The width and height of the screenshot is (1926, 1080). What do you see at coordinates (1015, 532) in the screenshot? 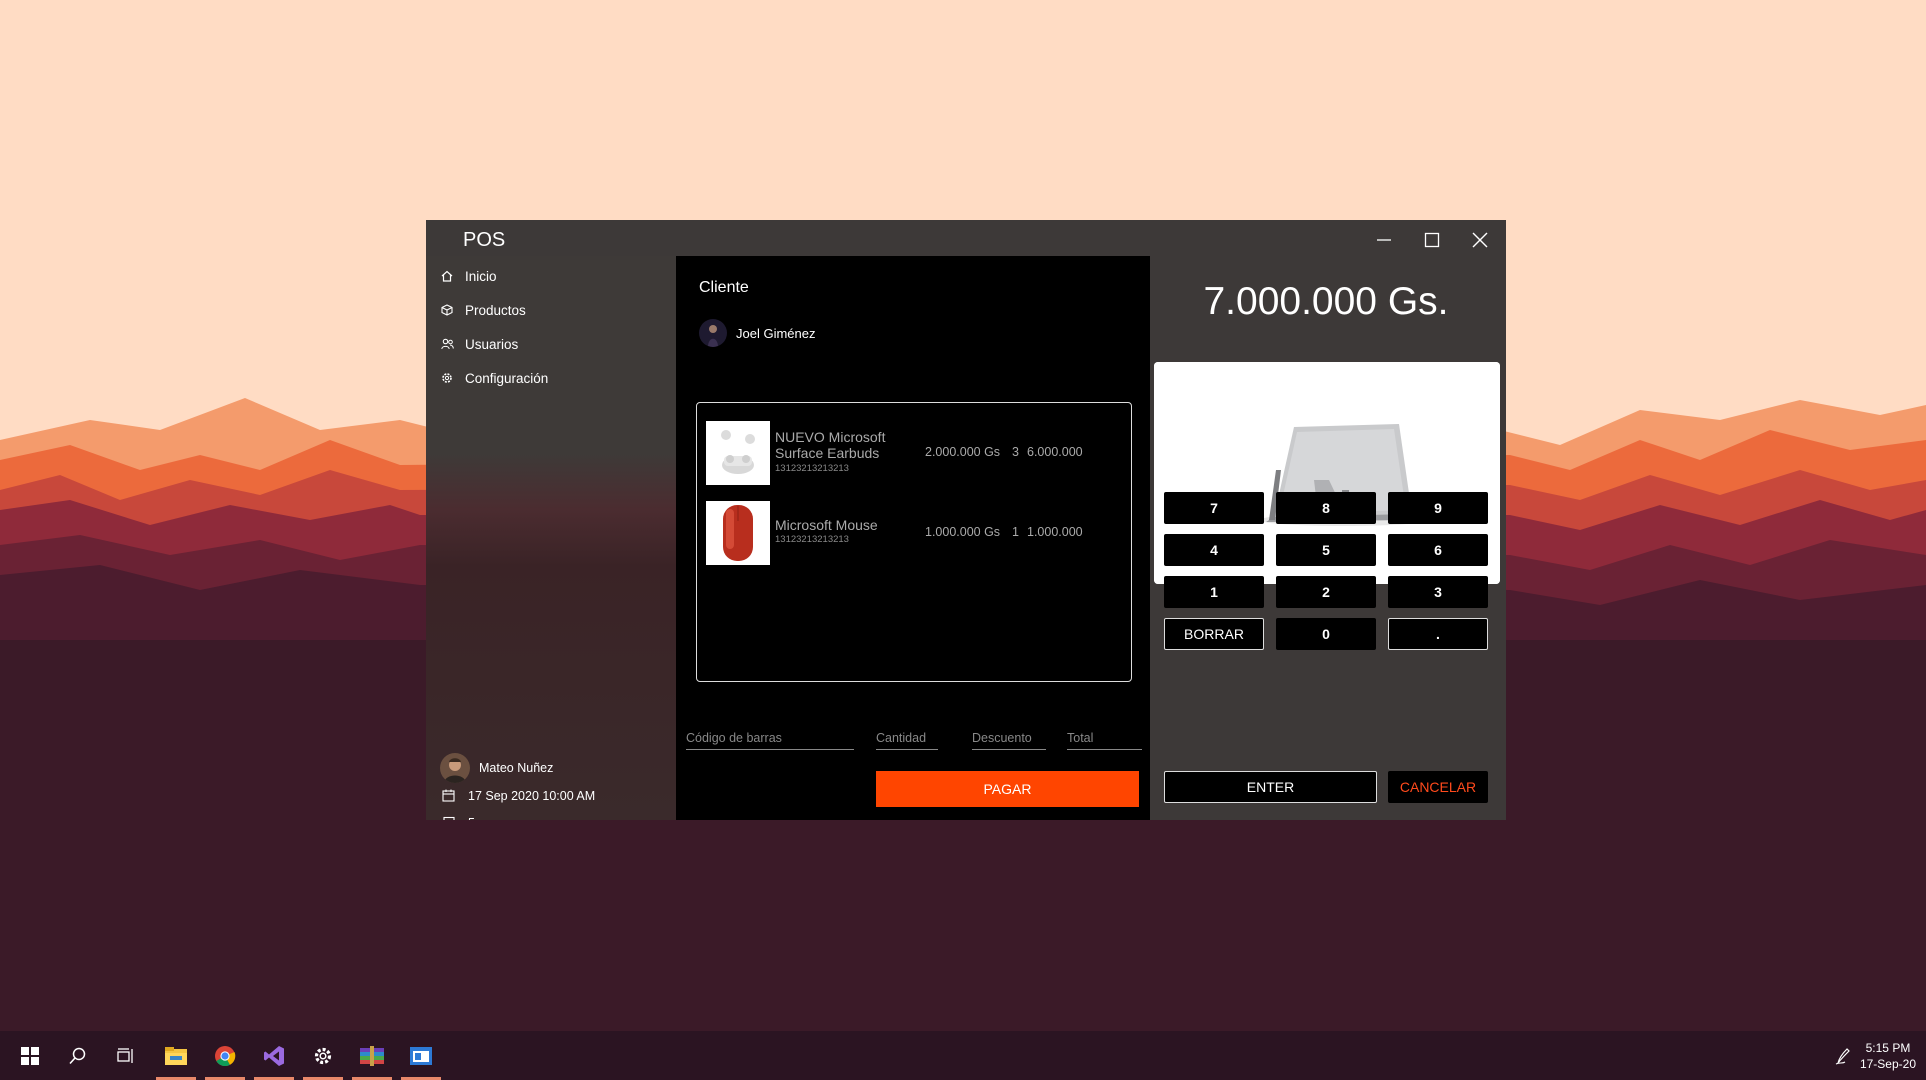
I see `product-quantity: 1` at bounding box center [1015, 532].